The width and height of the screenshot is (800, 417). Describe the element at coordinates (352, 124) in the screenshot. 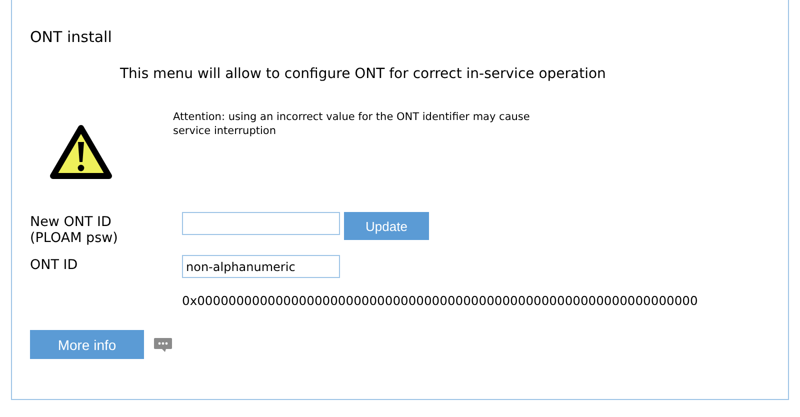

I see `warning-text: Attention: using an incorrect value for the ONT identifier may cause service interruption` at that location.